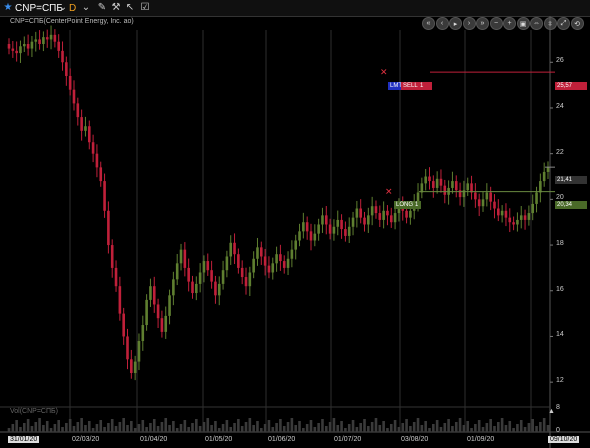 Image resolution: width=590 pixels, height=448 pixels. Describe the element at coordinates (571, 205) in the screenshot. I see `long-position-price-tag: 20,34` at that location.